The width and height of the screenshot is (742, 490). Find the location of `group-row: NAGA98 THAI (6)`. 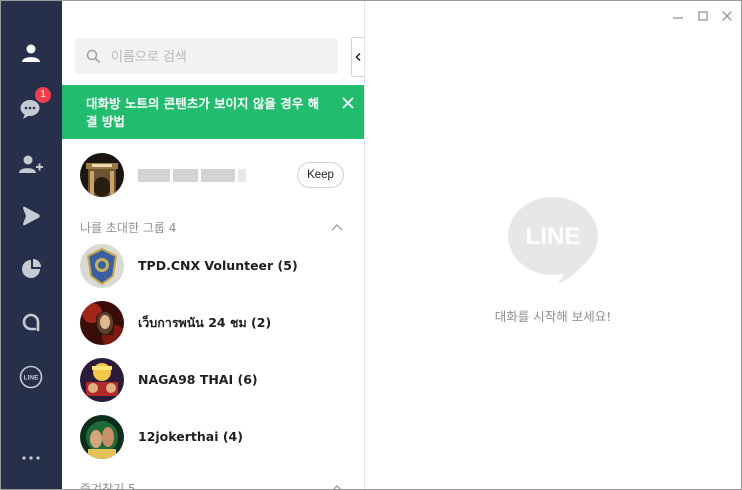

group-row: NAGA98 THAI (6) is located at coordinates (213, 380).